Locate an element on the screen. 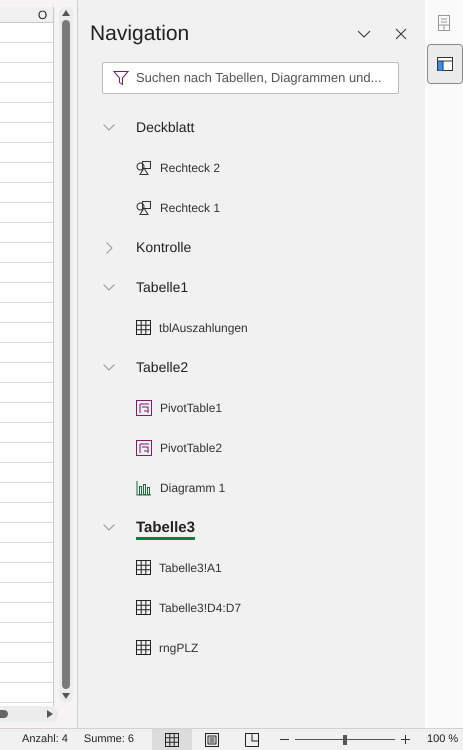 Image resolution: width=463 pixels, height=750 pixels. object-item: Rechteck 2 is located at coordinates (190, 167).